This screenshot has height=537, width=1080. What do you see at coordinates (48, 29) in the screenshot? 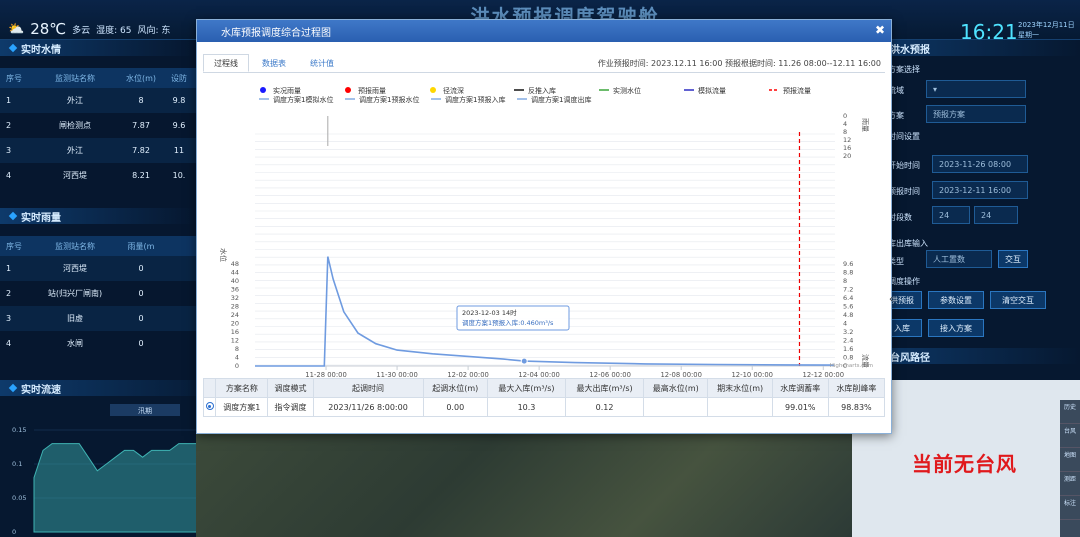
I see `temperature: 28℃` at bounding box center [48, 29].